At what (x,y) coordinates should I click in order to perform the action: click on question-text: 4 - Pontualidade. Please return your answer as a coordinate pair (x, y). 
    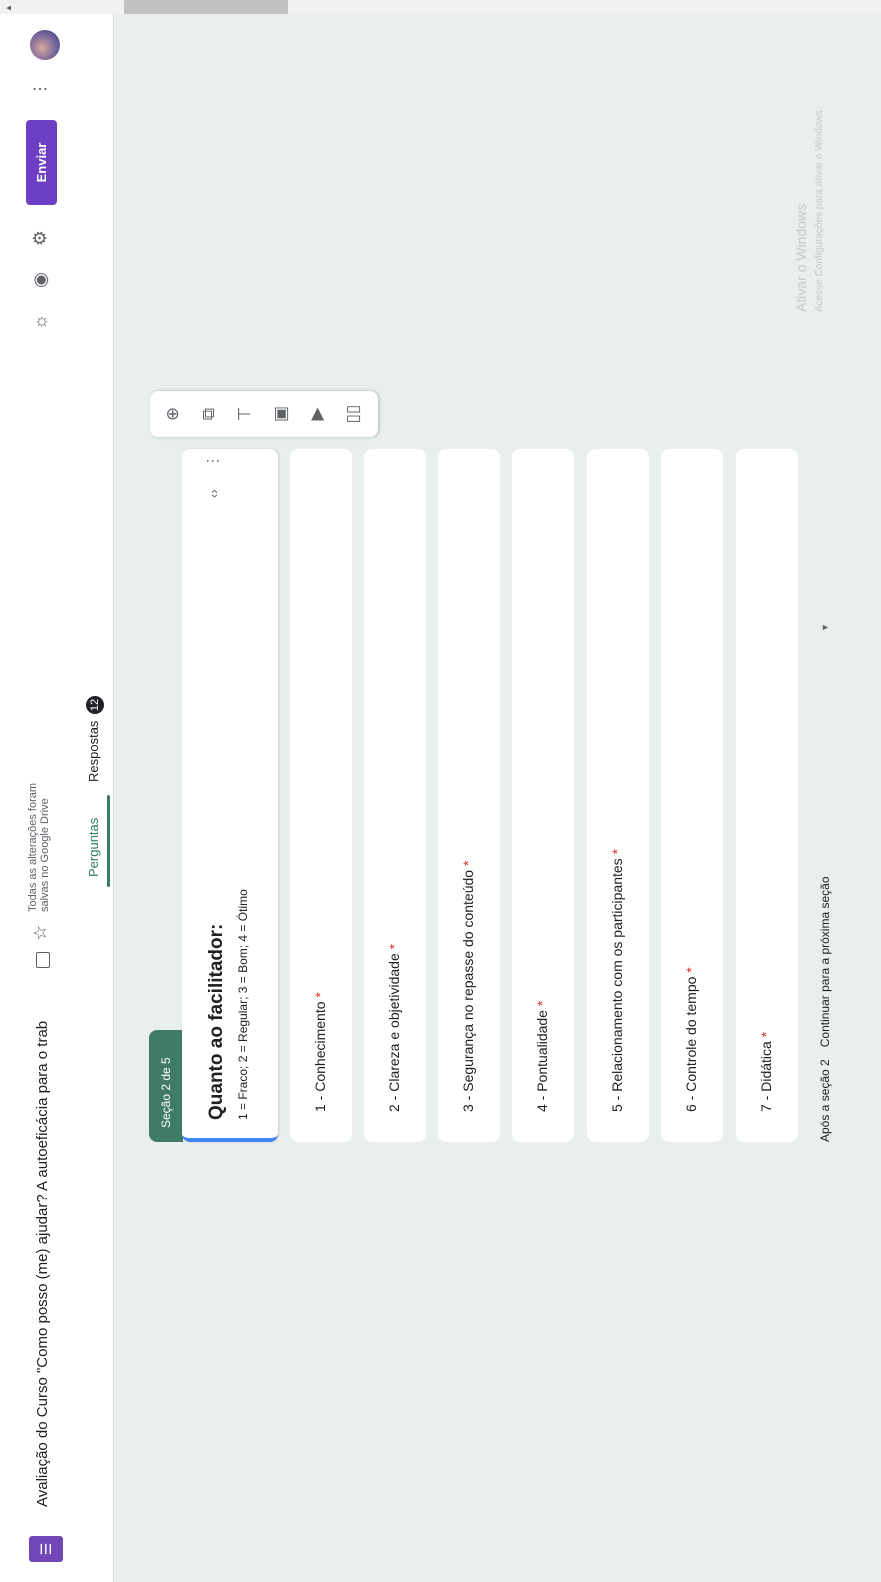
    Looking at the image, I should click on (542, 1061).